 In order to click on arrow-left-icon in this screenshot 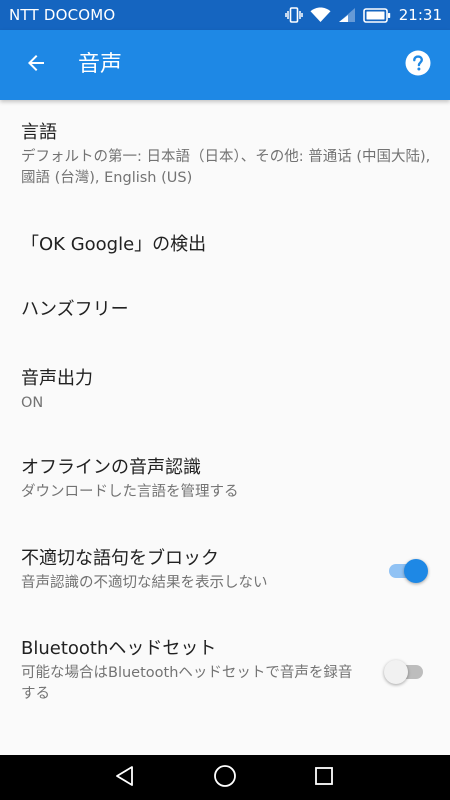, I will do `click(36, 65)`.